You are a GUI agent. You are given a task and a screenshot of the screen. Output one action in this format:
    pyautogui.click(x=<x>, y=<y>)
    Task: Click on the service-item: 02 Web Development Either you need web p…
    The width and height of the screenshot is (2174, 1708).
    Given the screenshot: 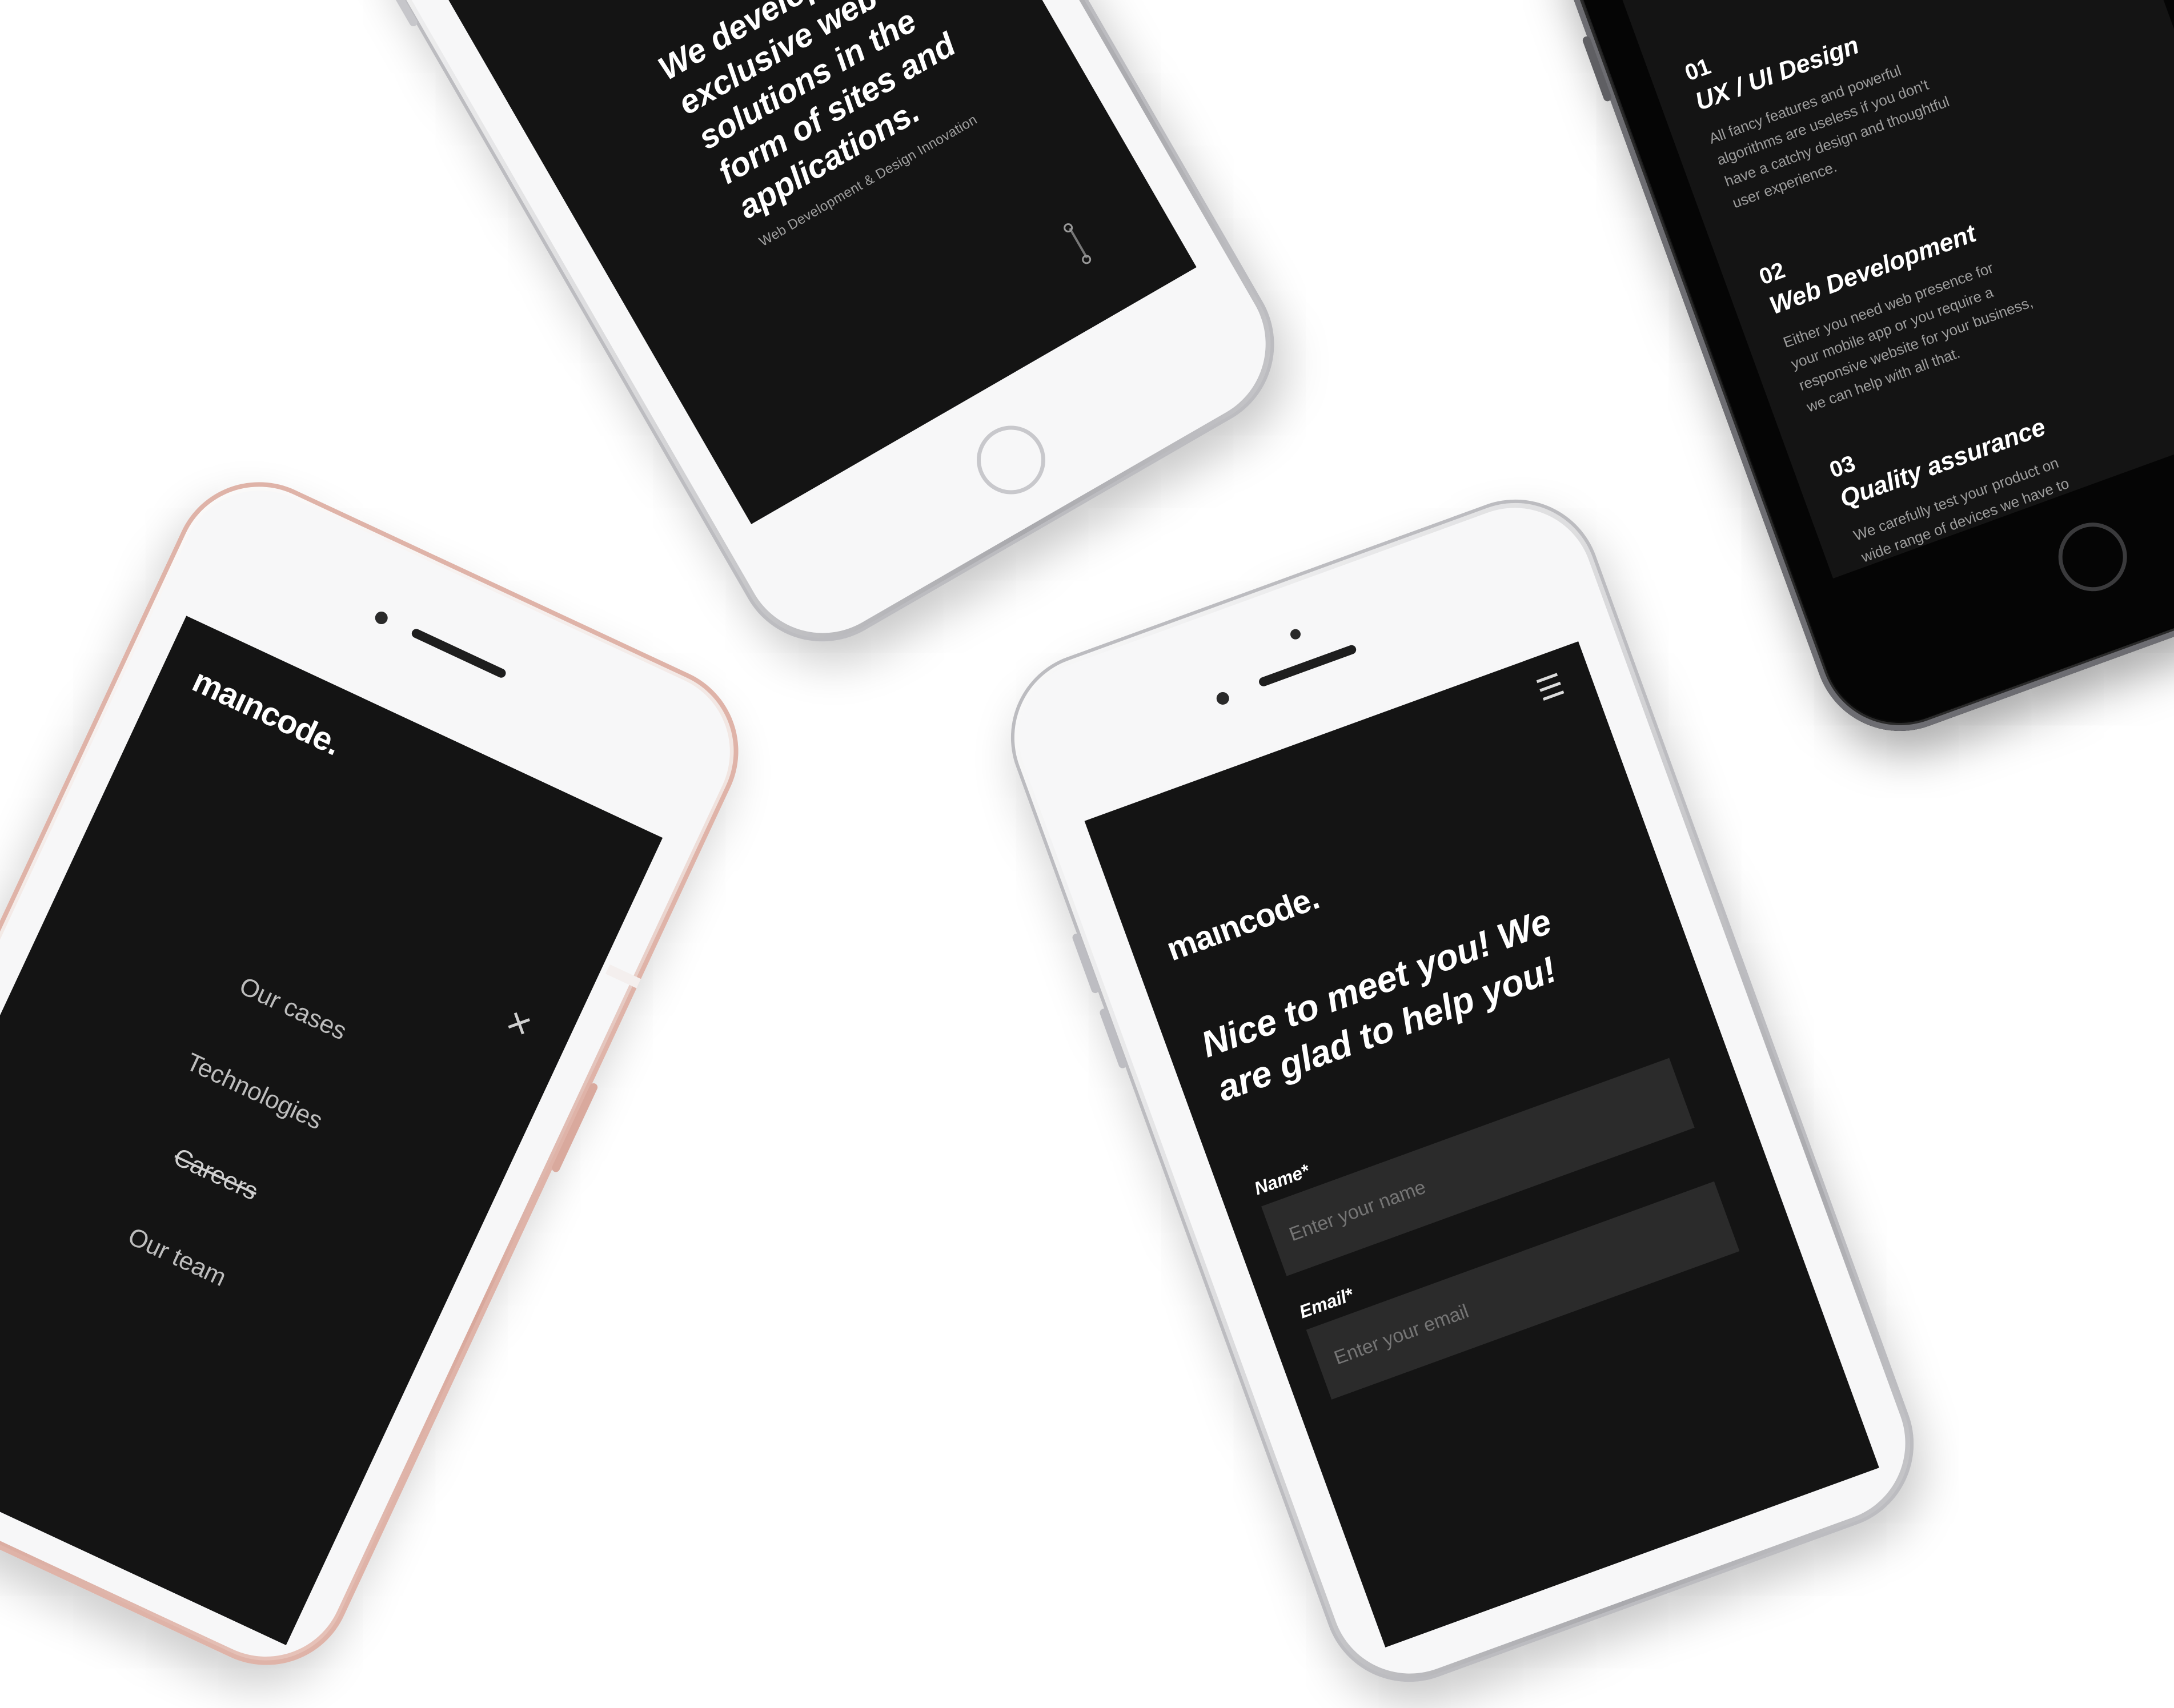 What is the action you would take?
    pyautogui.click(x=1901, y=299)
    